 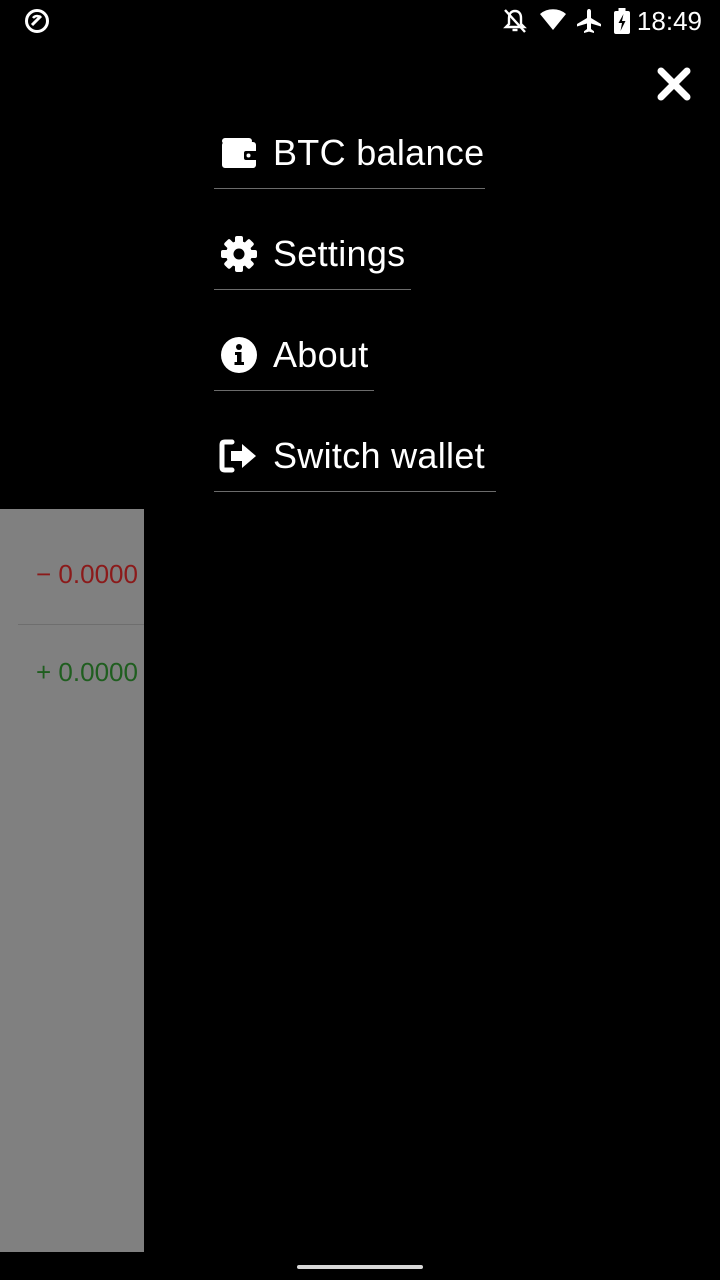 I want to click on menu-item-switch-wallet: Switch wallet, so click(x=355, y=456).